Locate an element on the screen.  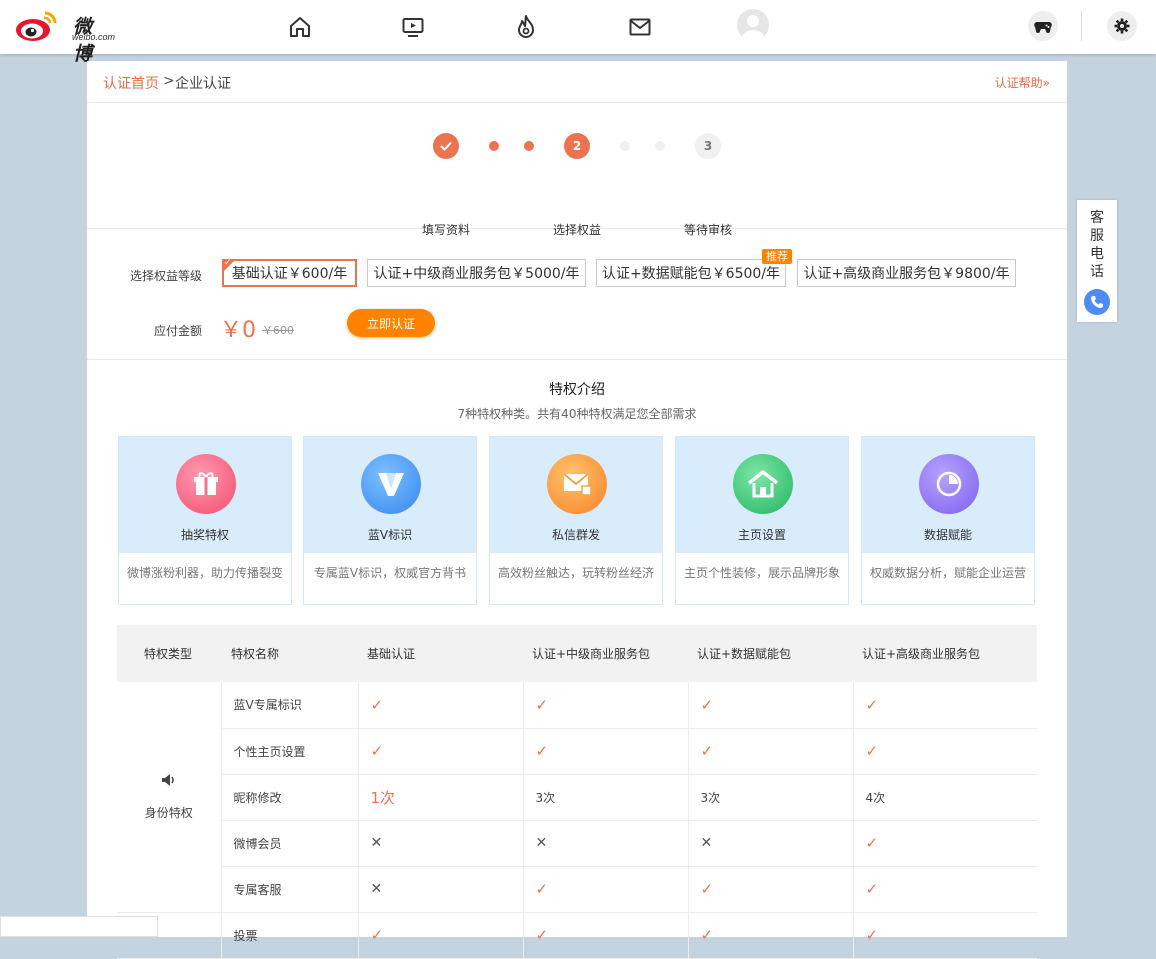
original-price: ￥600 is located at coordinates (278, 330).